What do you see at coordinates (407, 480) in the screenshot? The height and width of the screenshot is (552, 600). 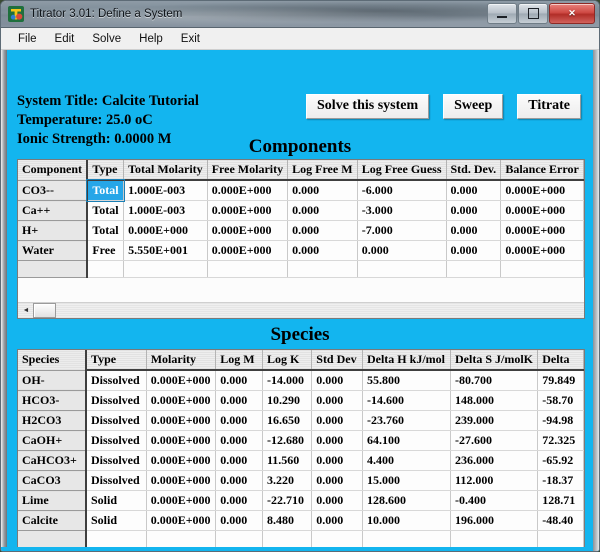 I see `cell-delta_h: 15.000` at bounding box center [407, 480].